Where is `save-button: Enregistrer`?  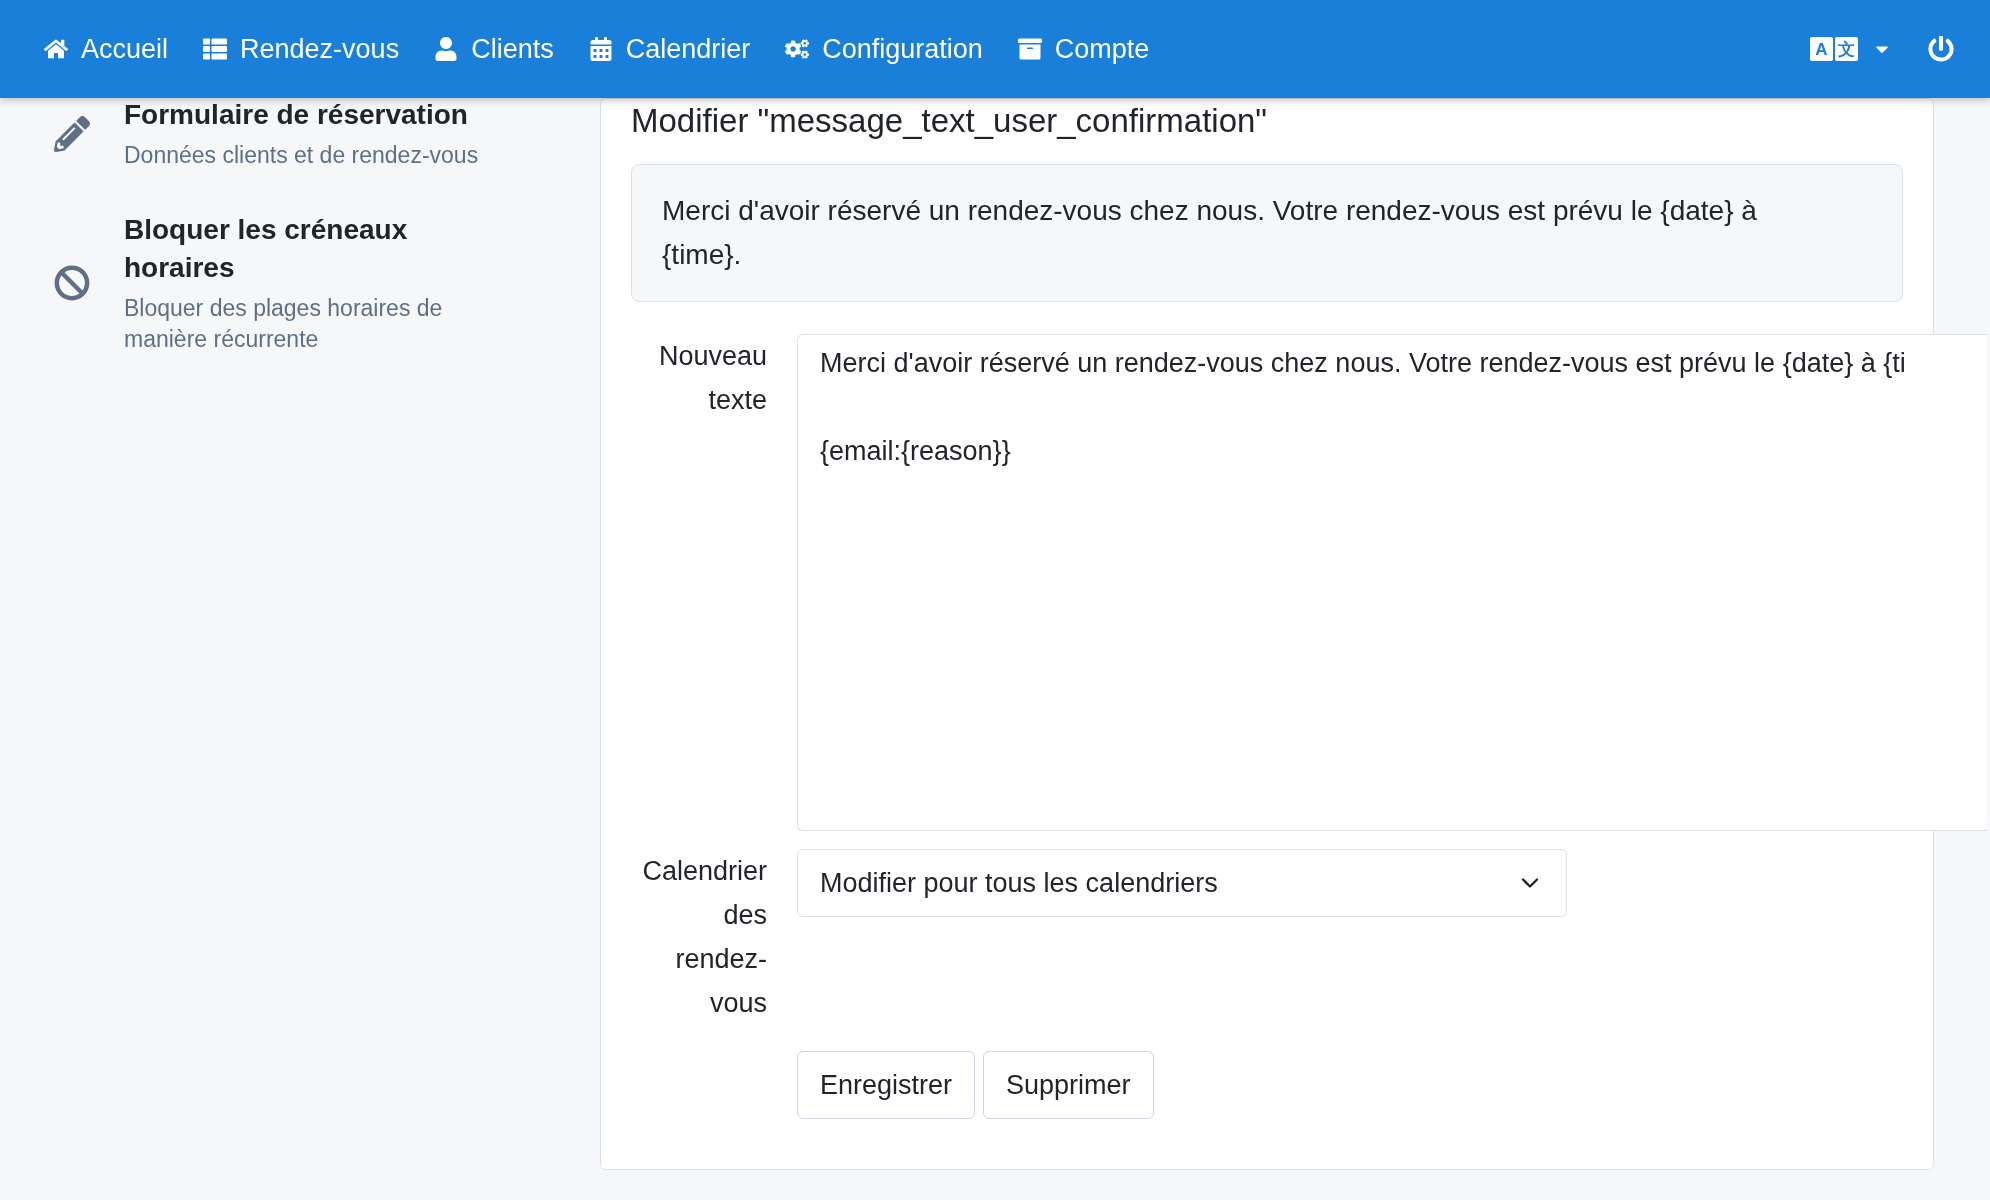 save-button: Enregistrer is located at coordinates (886, 1085).